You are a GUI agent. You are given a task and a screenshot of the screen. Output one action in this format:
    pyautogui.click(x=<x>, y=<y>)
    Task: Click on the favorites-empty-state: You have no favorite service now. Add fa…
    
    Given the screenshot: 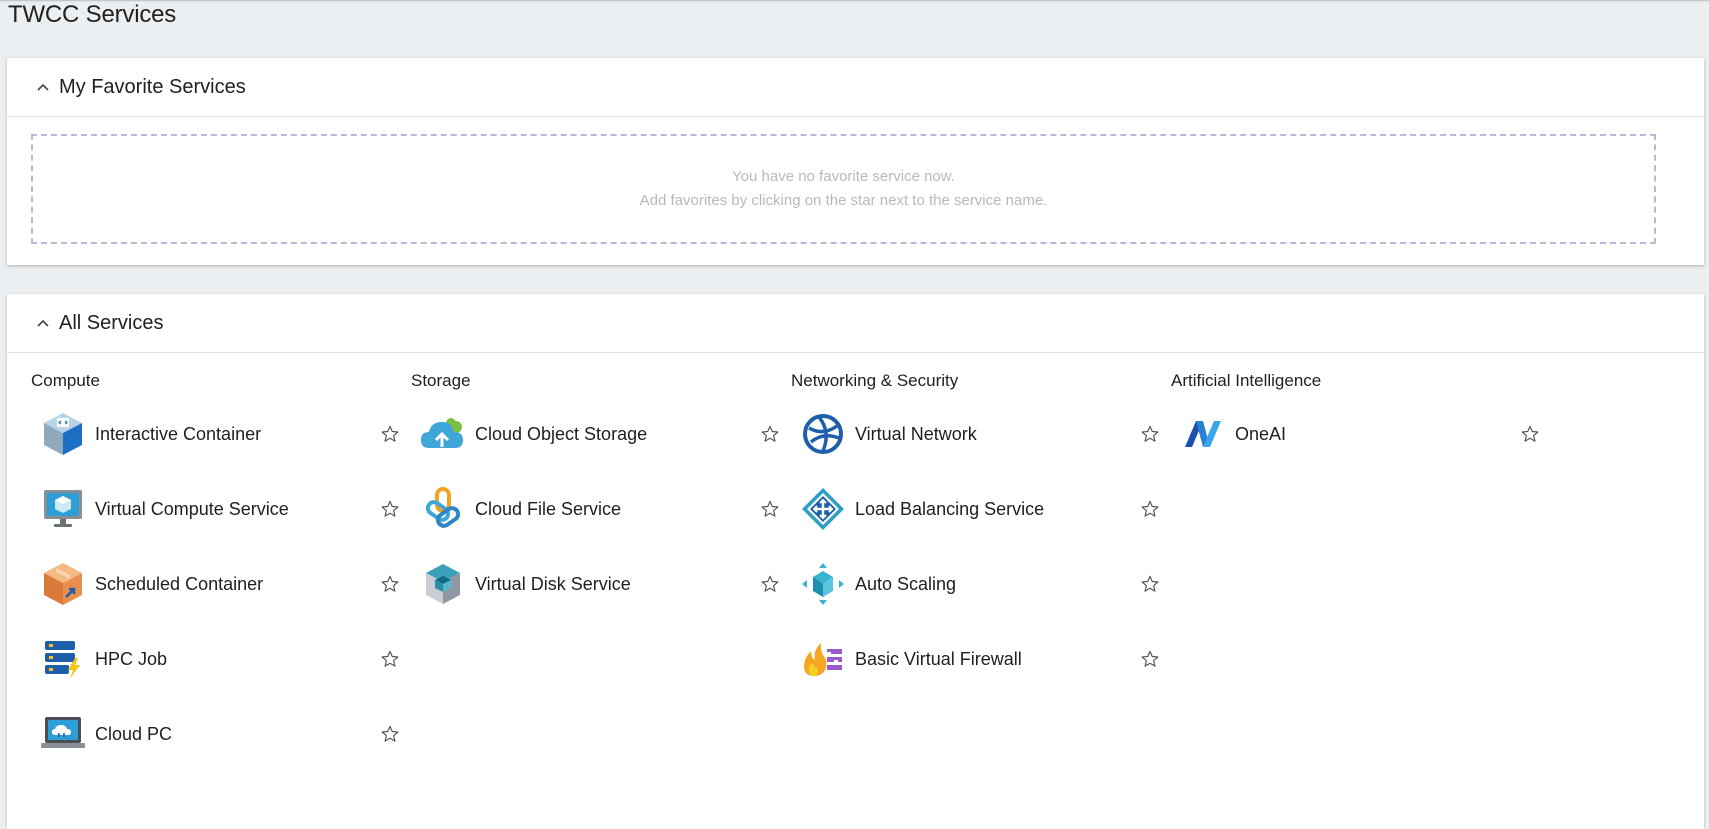 What is the action you would take?
    pyautogui.click(x=843, y=189)
    